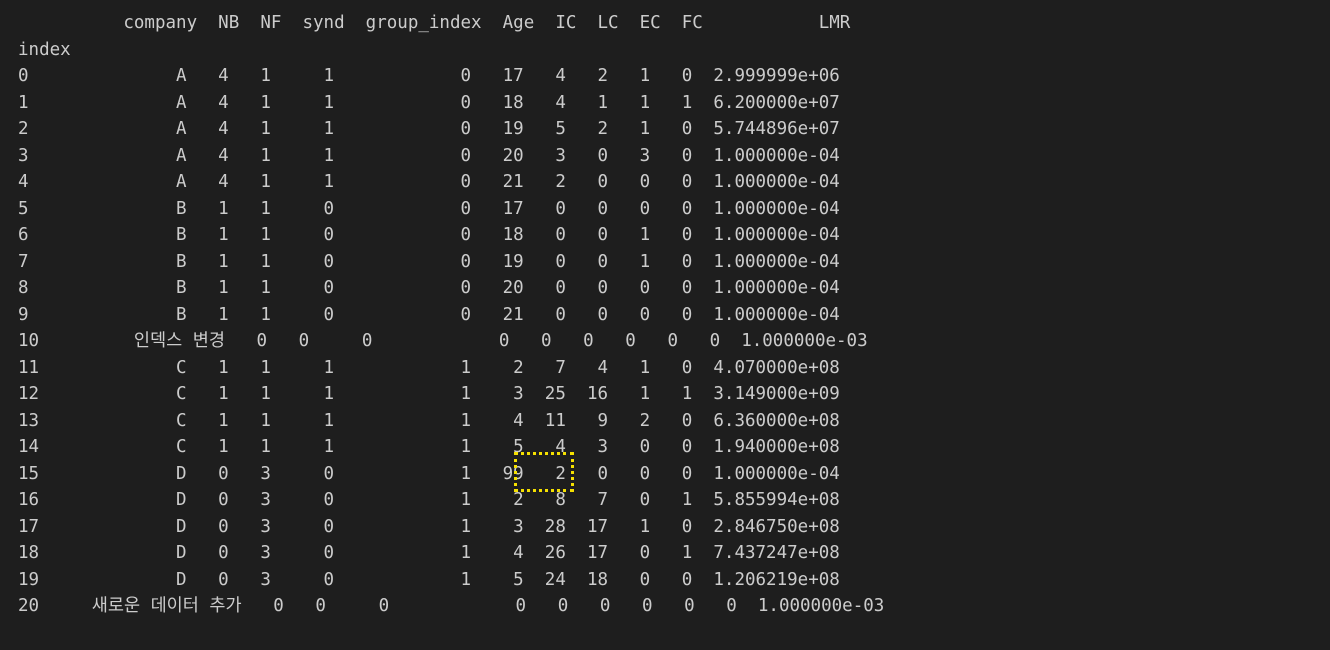  I want to click on table-row: 17 D 0 3 0 1 3 28 17 1 0 2.846750e+08, so click(429, 527).